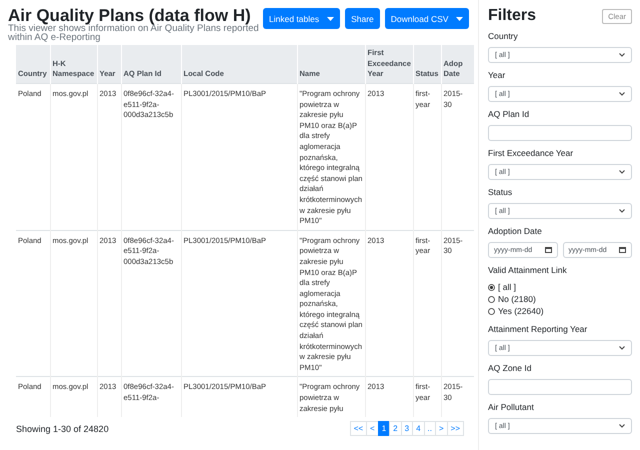 This screenshot has width=640, height=450. I want to click on filter-label: Country, so click(503, 37).